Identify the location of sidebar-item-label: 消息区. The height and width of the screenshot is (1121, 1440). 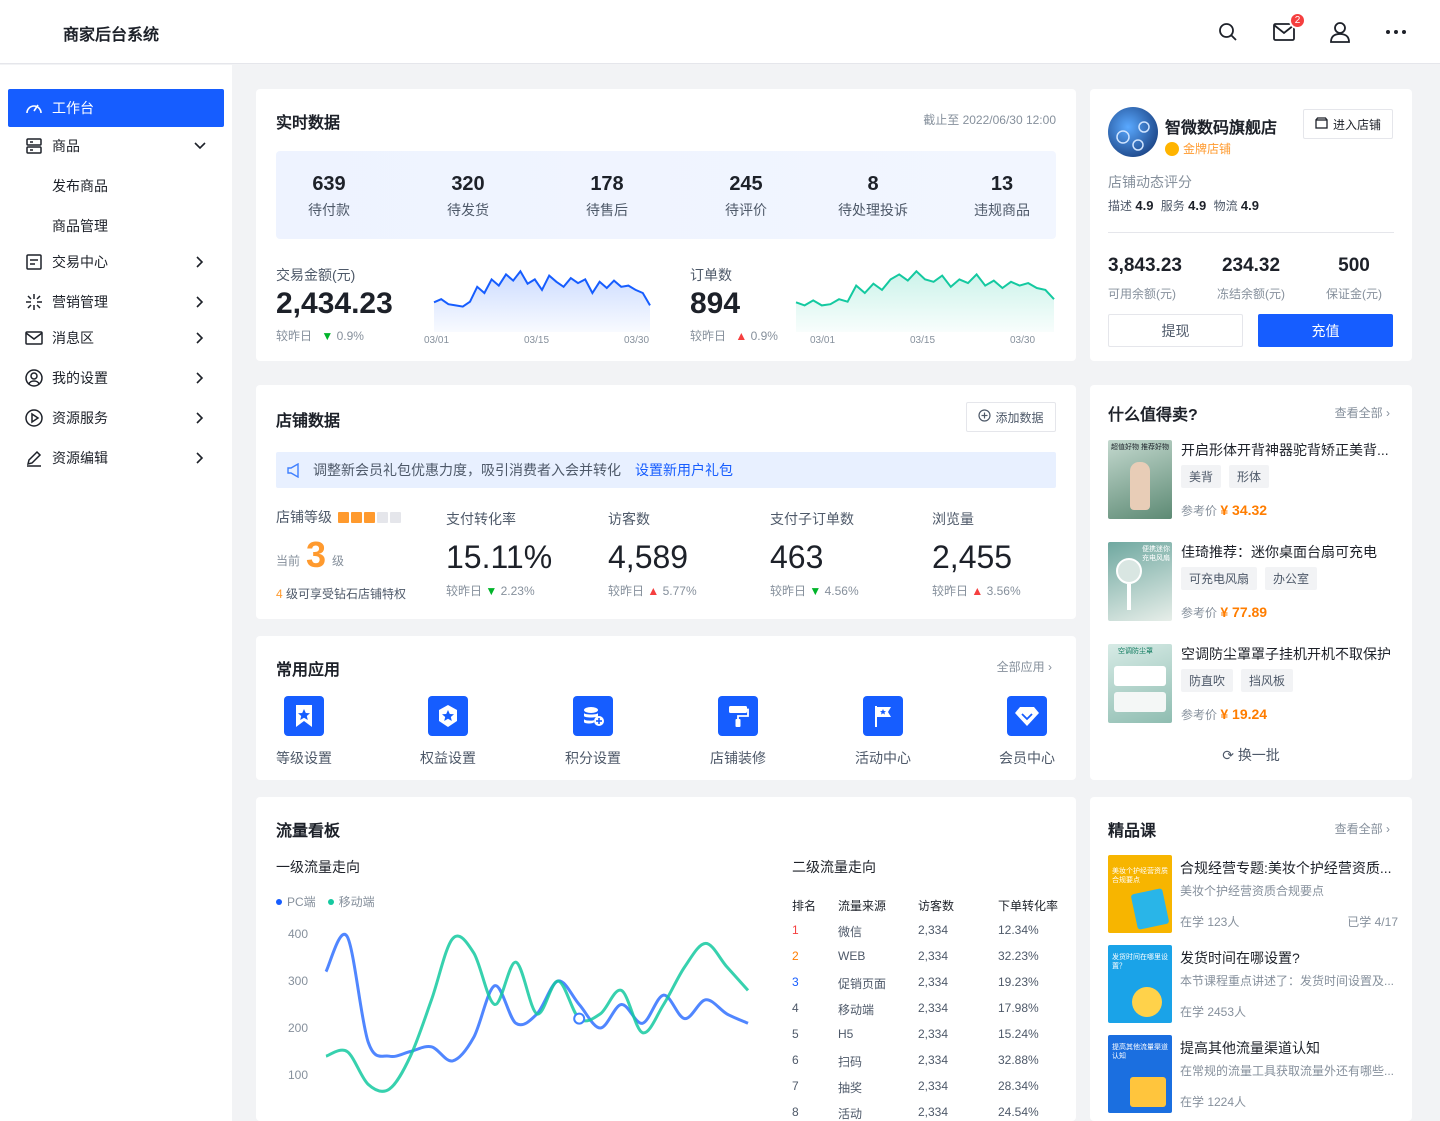
(73, 338).